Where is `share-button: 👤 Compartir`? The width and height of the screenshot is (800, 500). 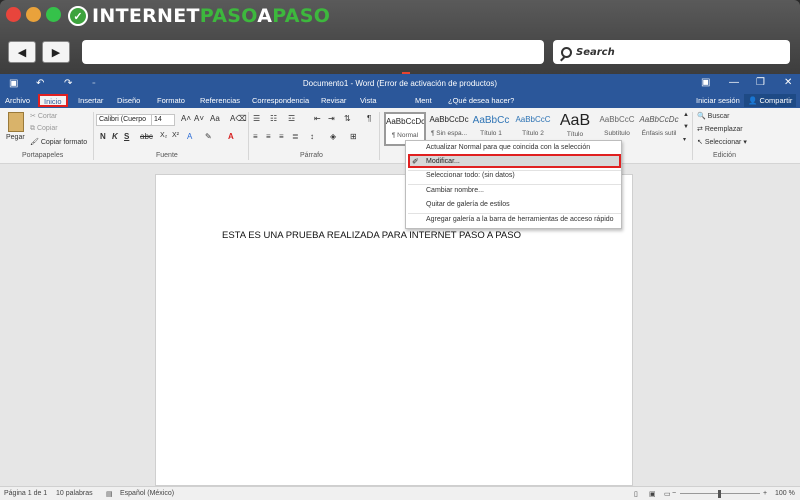
share-button: 👤 Compartir is located at coordinates (770, 100).